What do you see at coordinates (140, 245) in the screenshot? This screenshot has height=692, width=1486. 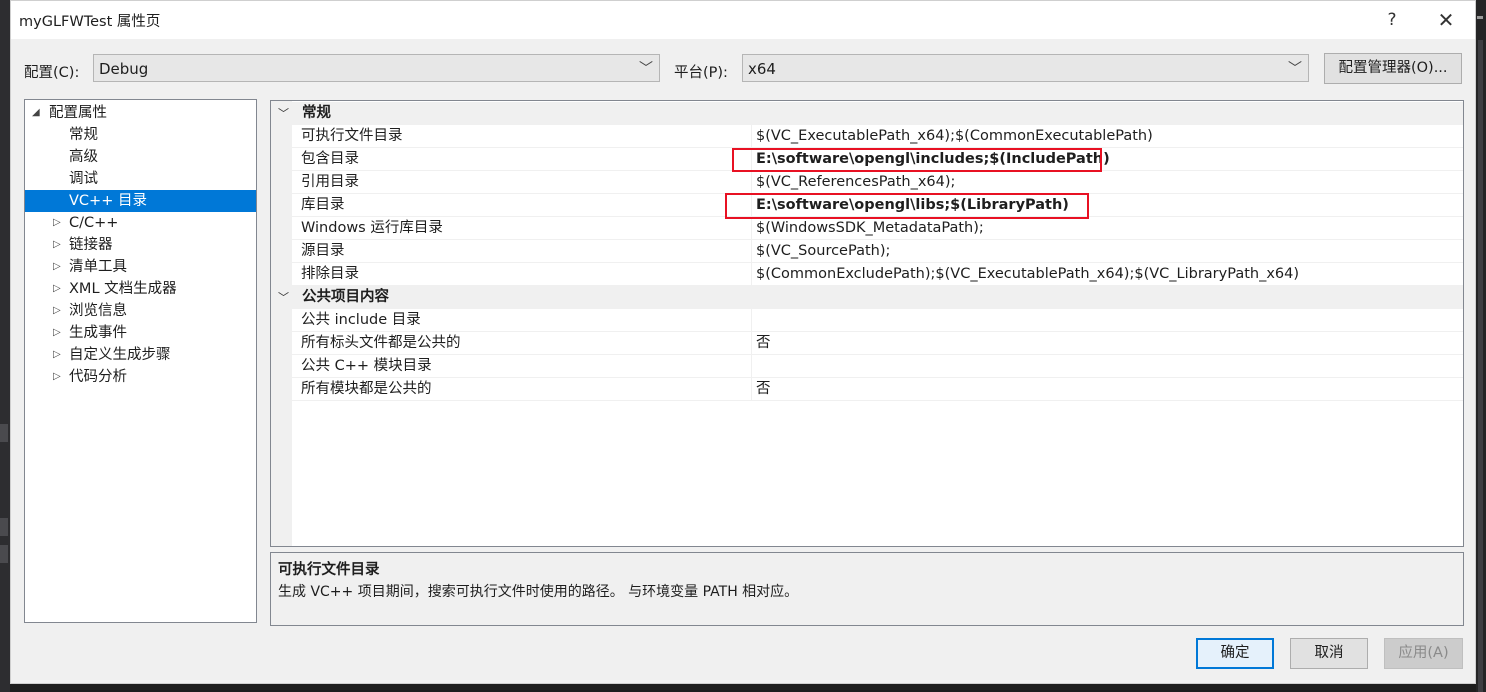 I see `tree-item-linker: ▷ 链接器` at bounding box center [140, 245].